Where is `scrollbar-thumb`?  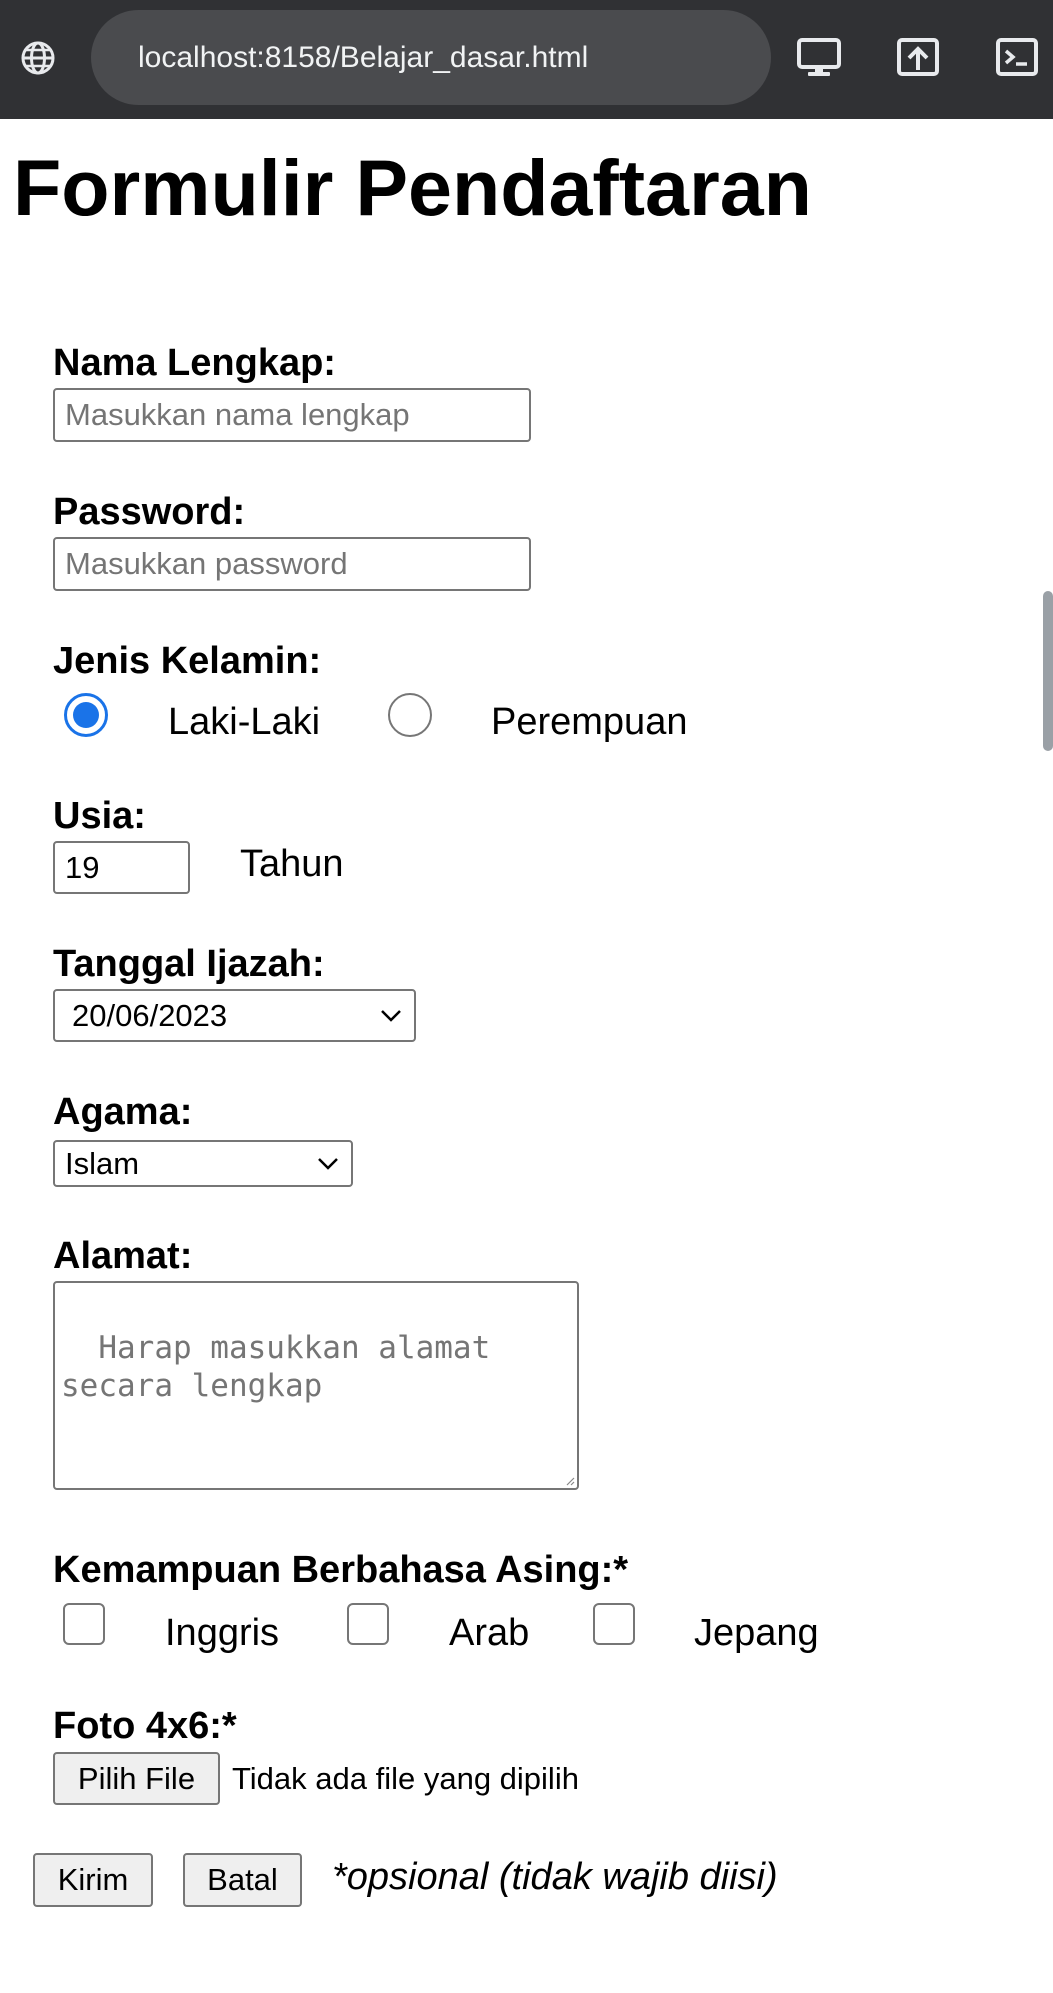 scrollbar-thumb is located at coordinates (1048, 671).